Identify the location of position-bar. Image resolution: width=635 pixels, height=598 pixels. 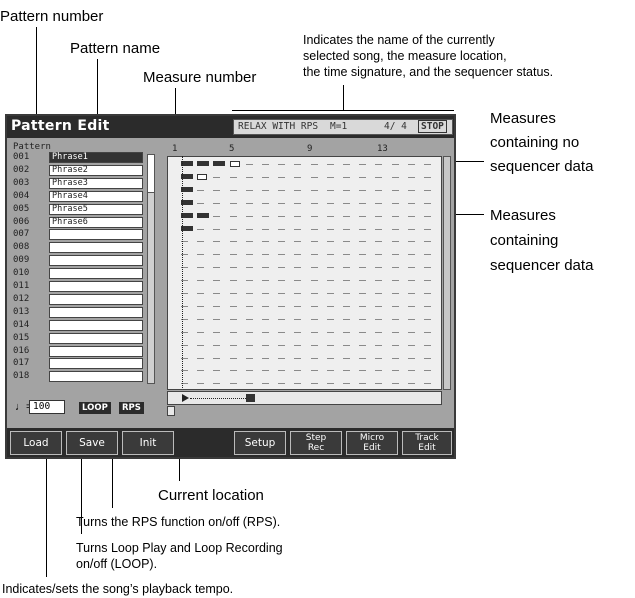
(304, 398).